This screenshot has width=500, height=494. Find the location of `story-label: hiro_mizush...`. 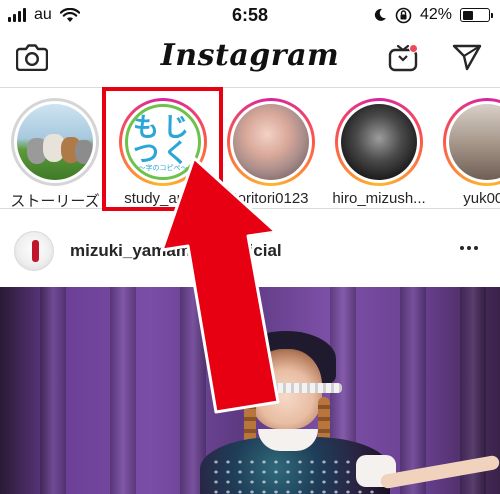

story-label: hiro_mizush... is located at coordinates (379, 198).